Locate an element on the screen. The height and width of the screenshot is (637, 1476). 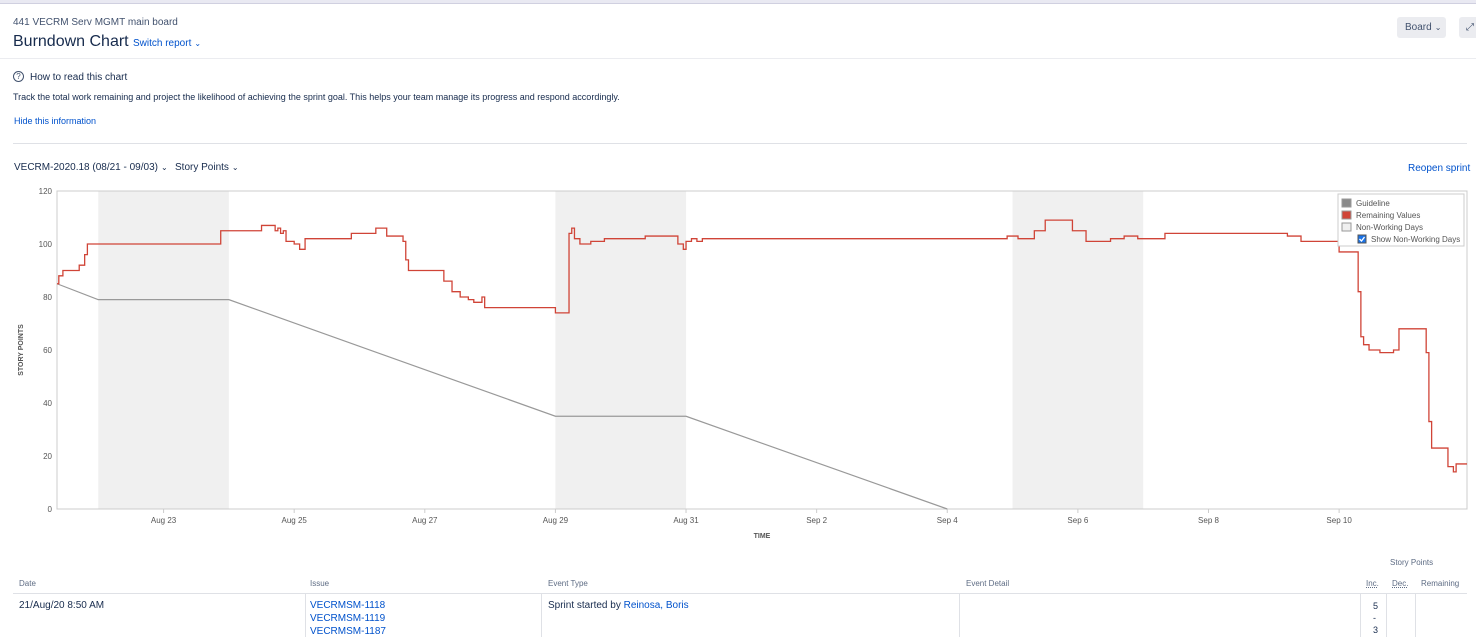
switch-report-label: Switch report is located at coordinates (162, 43).